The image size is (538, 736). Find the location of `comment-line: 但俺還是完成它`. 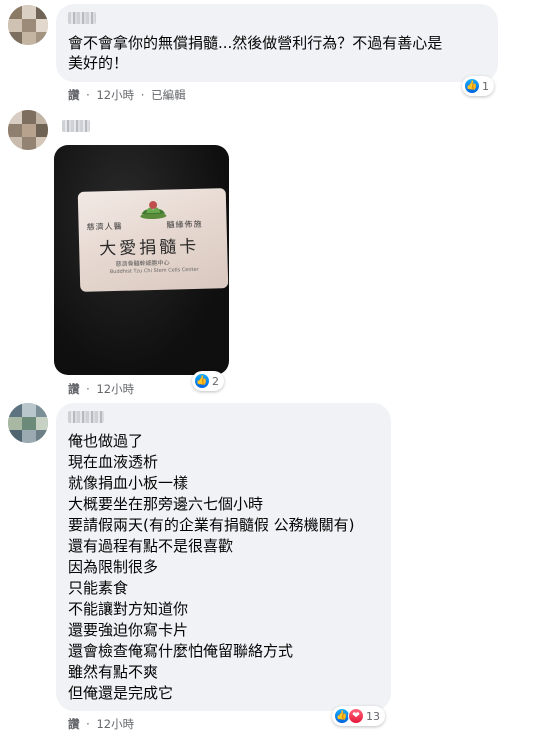

comment-line: 但俺還是完成它 is located at coordinates (121, 693).